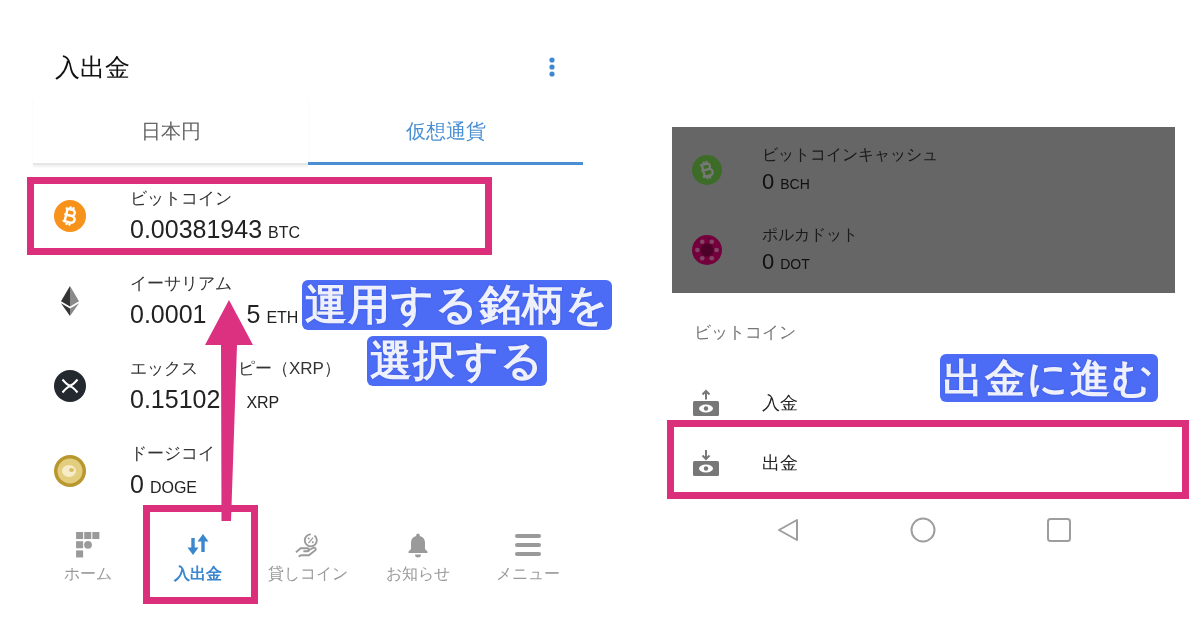 This screenshot has height=630, width=1200. I want to click on cash-down-arrow-icon, so click(706, 463).